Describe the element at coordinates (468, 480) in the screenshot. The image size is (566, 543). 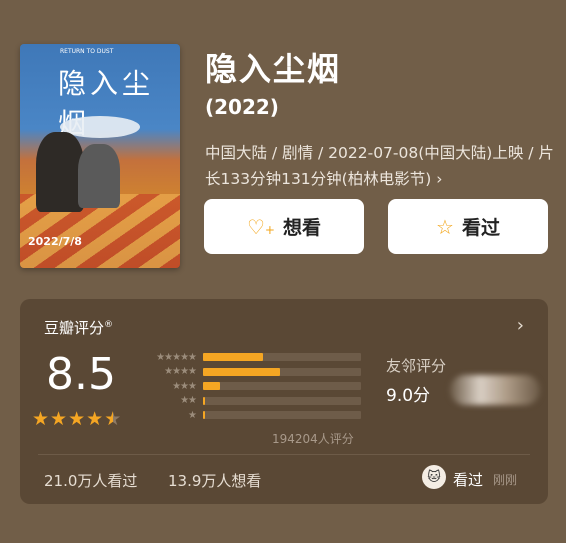
I see `my-status-label: 看过` at that location.